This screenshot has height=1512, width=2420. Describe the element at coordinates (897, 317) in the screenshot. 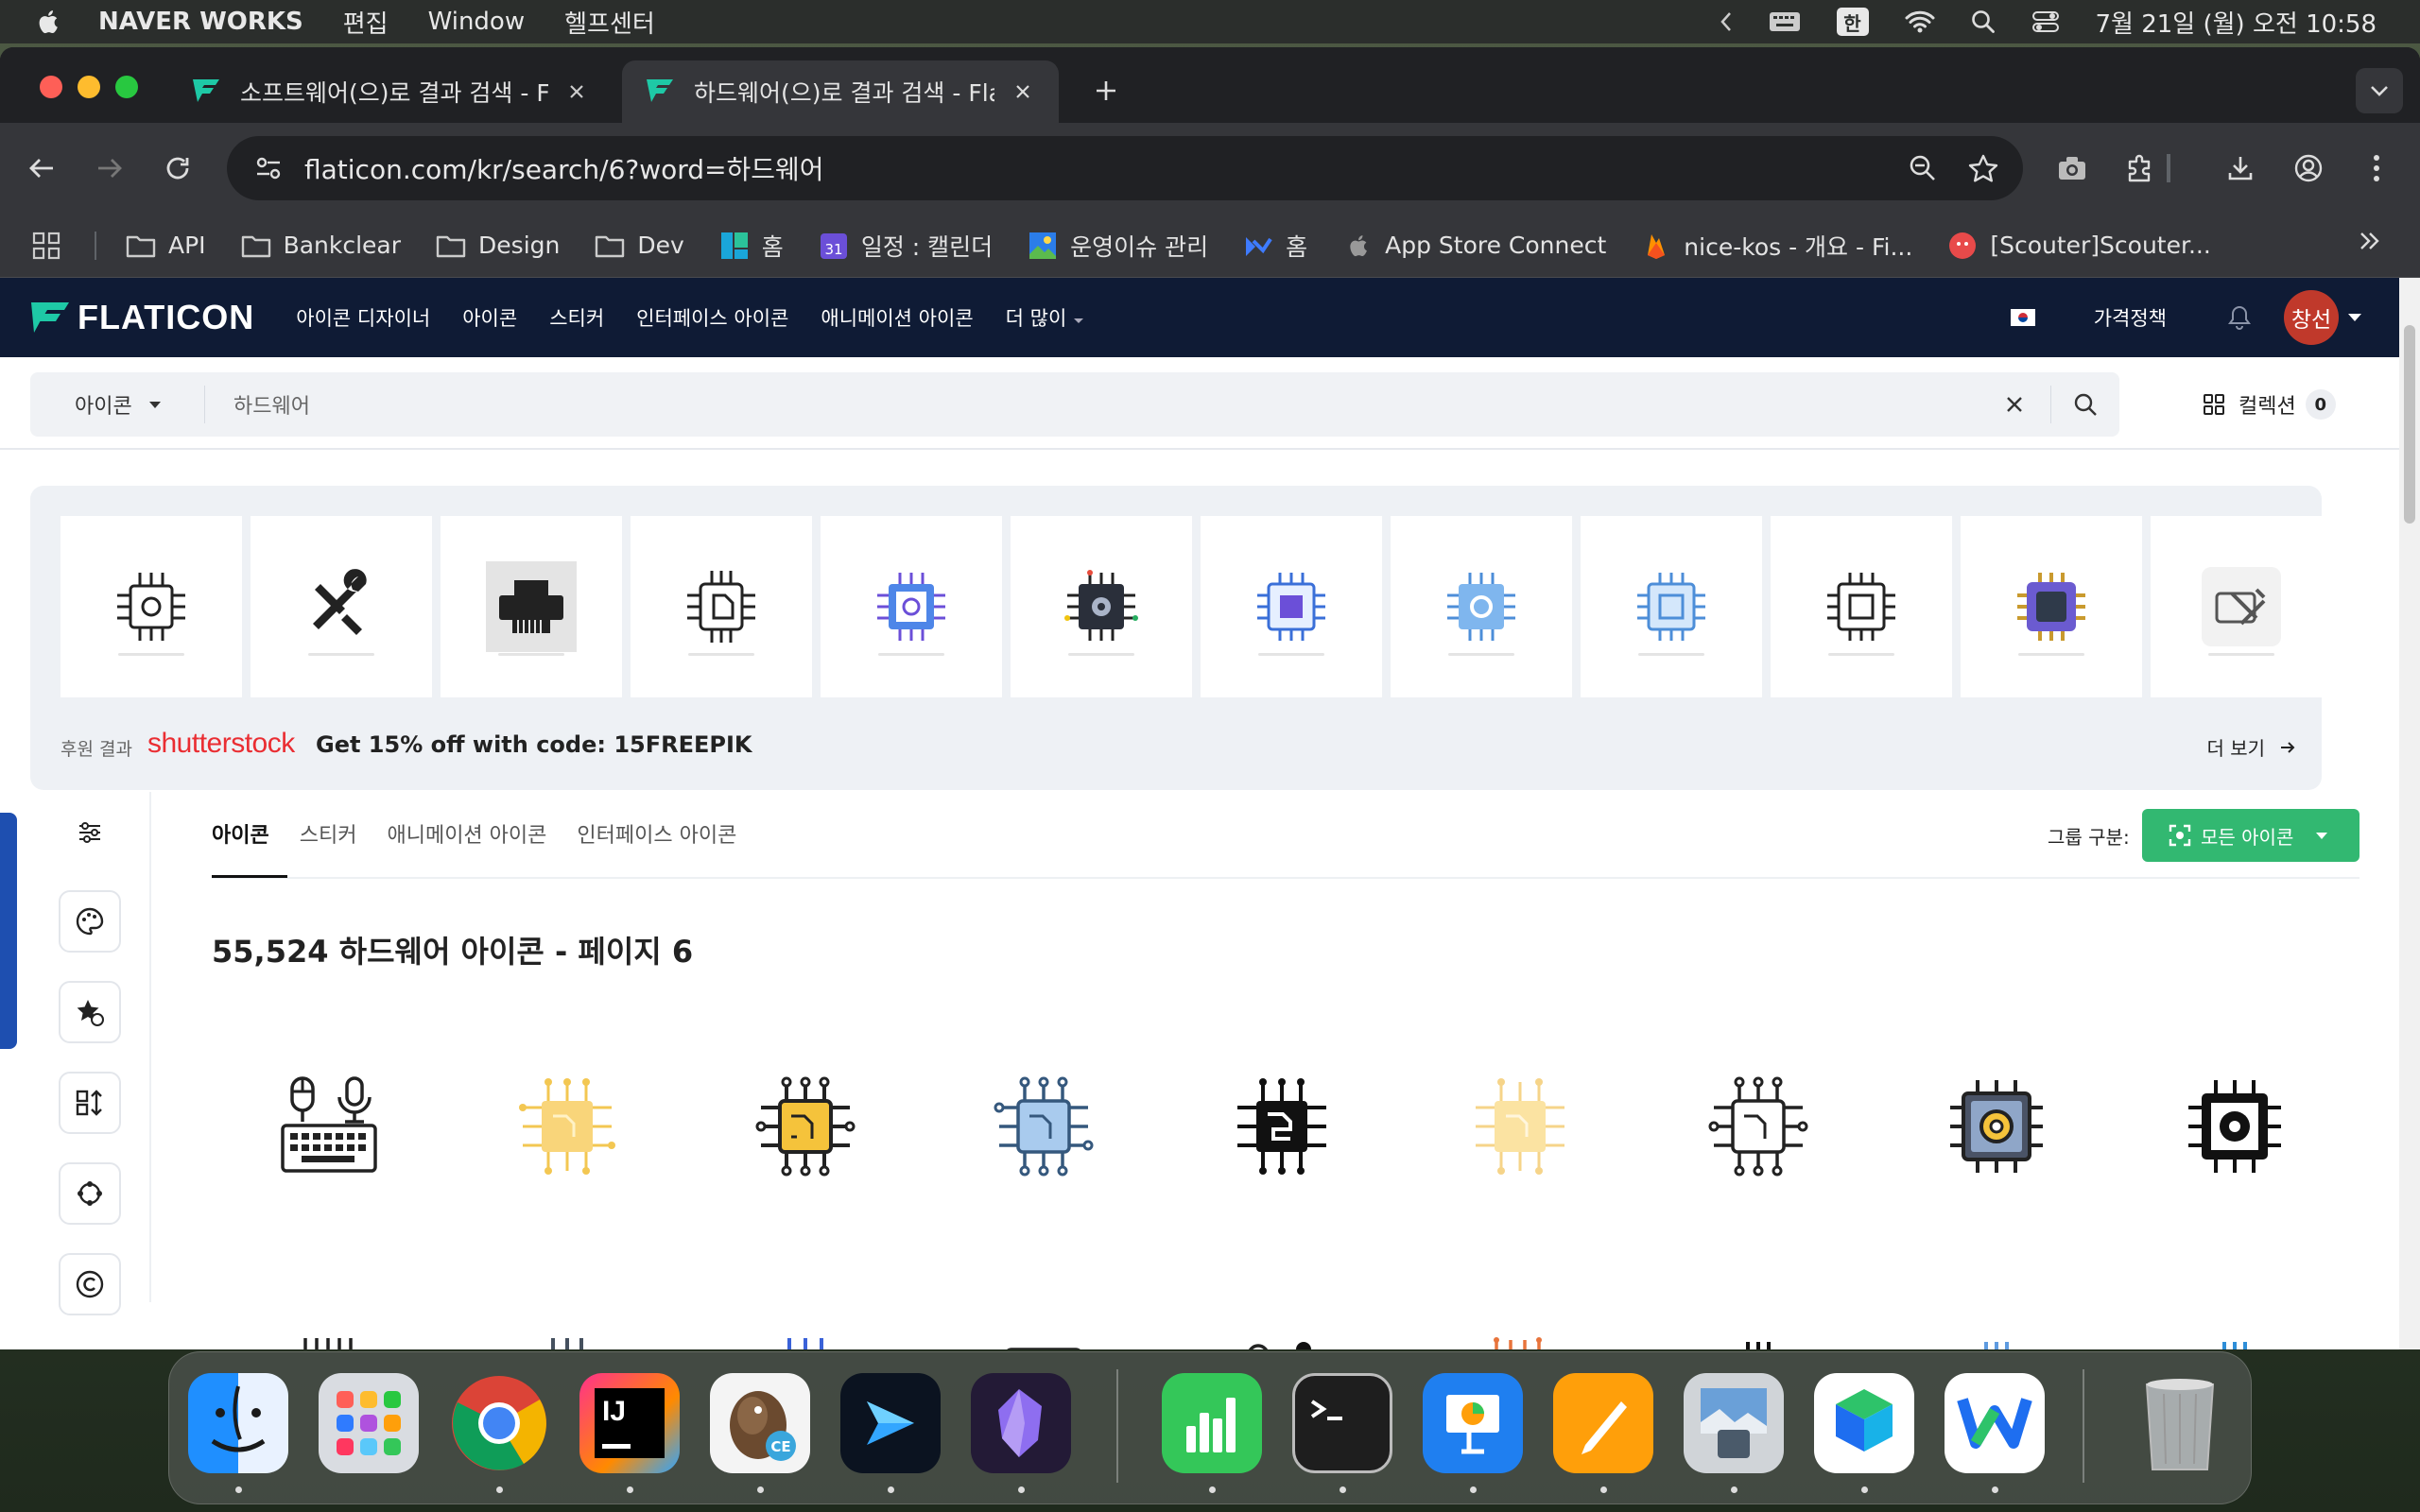

I see `nav-animated-icons: 애니메이션 아이콘` at that location.